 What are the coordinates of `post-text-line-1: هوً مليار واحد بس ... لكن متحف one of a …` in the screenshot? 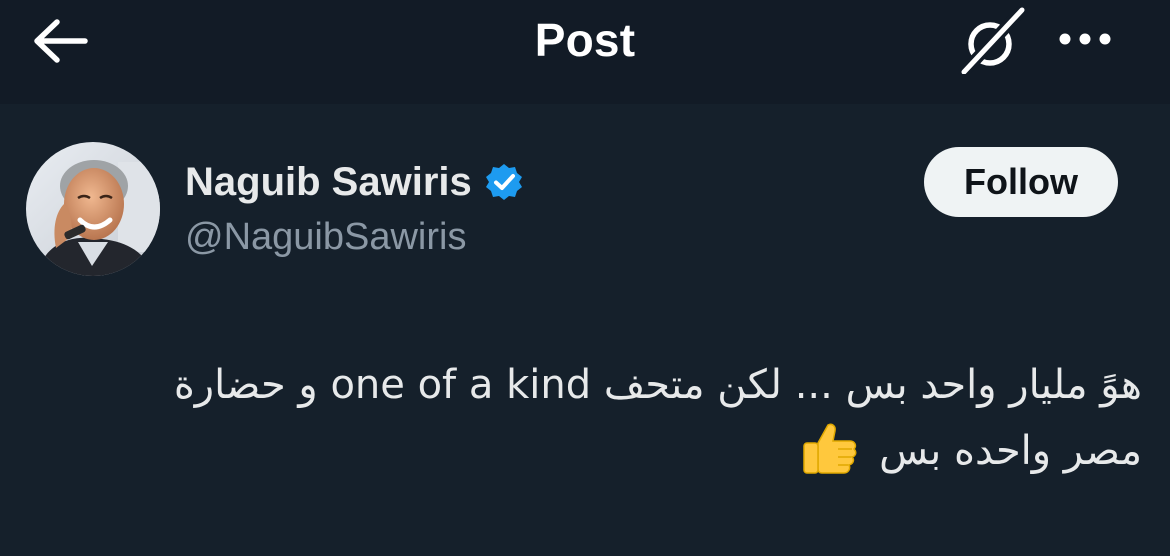 It's located at (657, 385).